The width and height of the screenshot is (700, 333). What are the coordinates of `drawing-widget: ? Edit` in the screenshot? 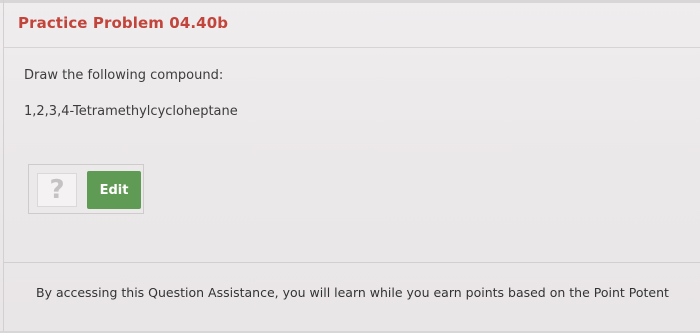 It's located at (86, 189).